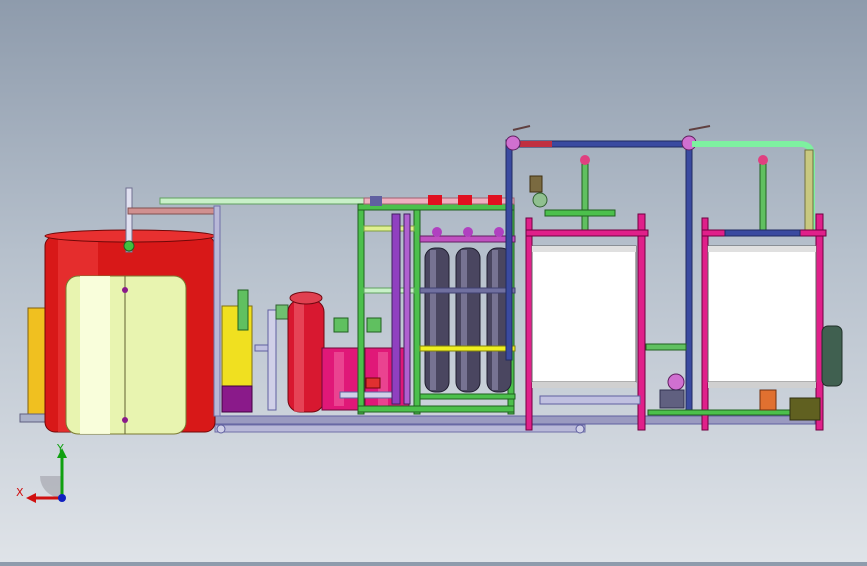 The image size is (867, 566). I want to click on tank-valve, so click(129, 246).